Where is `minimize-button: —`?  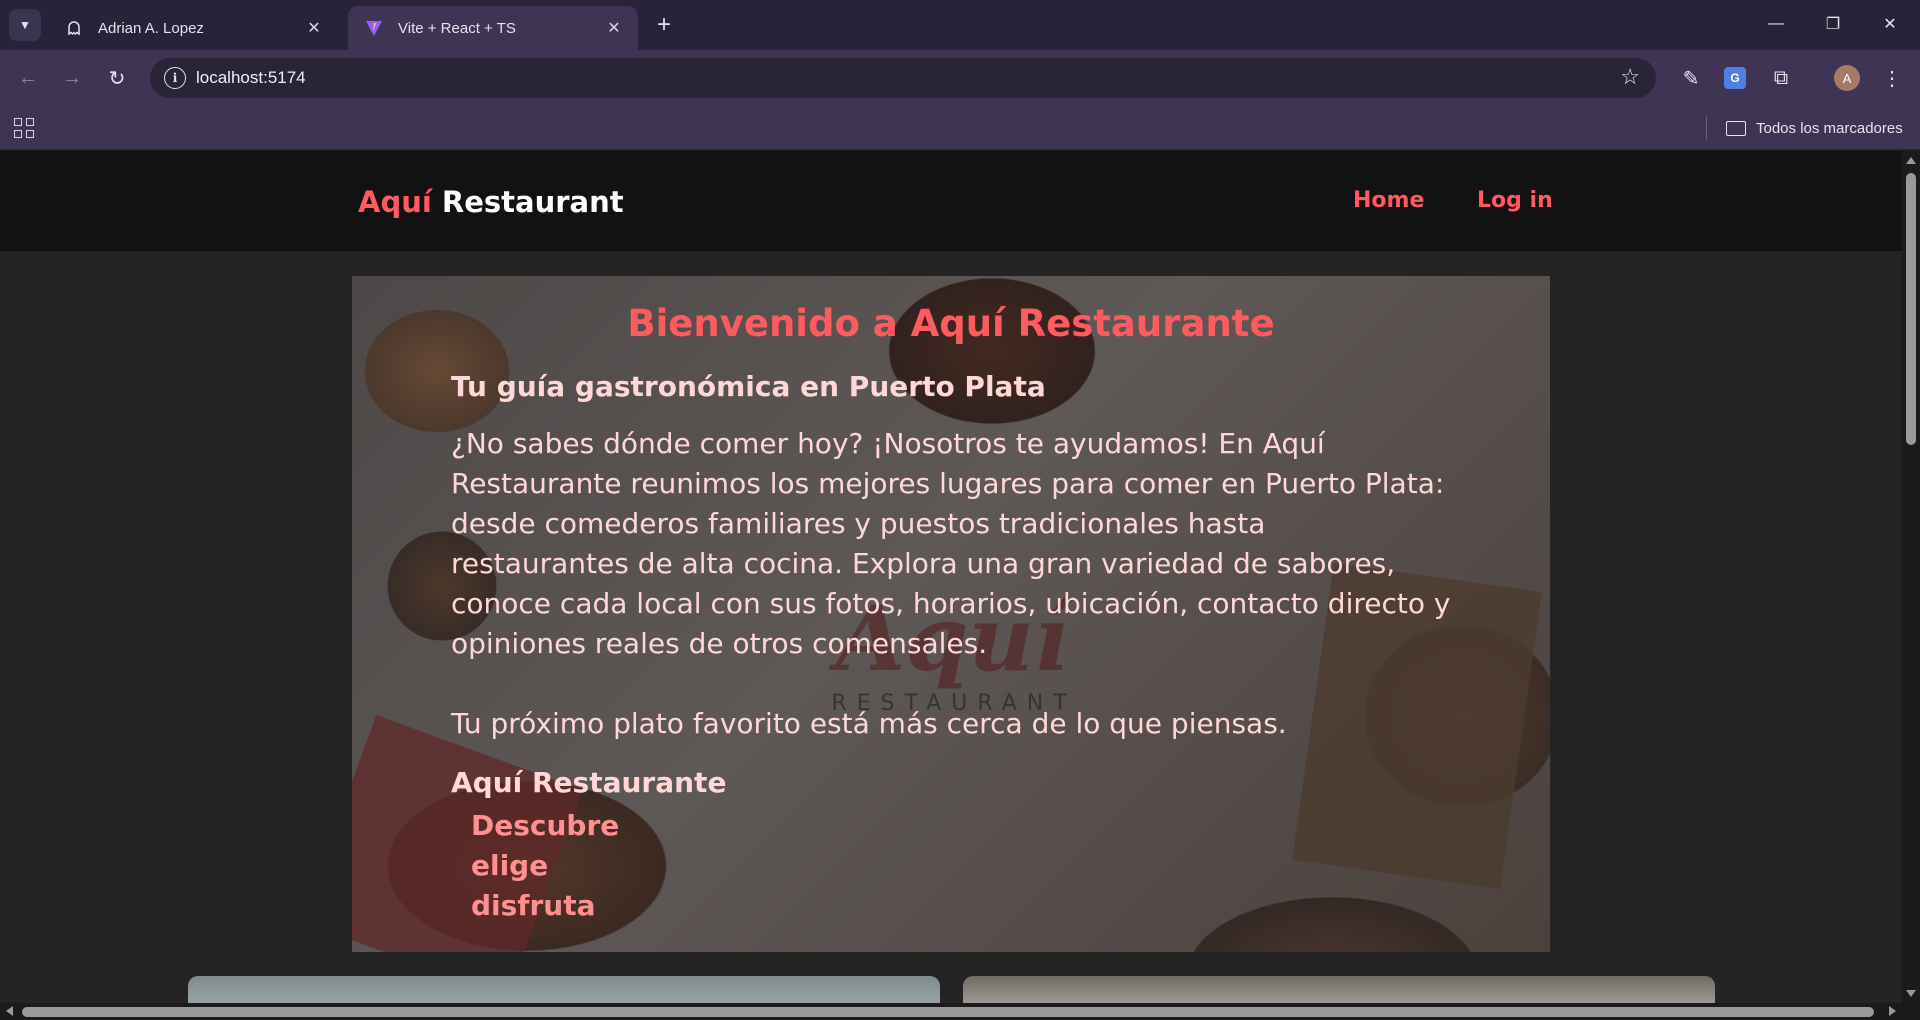
minimize-button: — is located at coordinates (1776, 24).